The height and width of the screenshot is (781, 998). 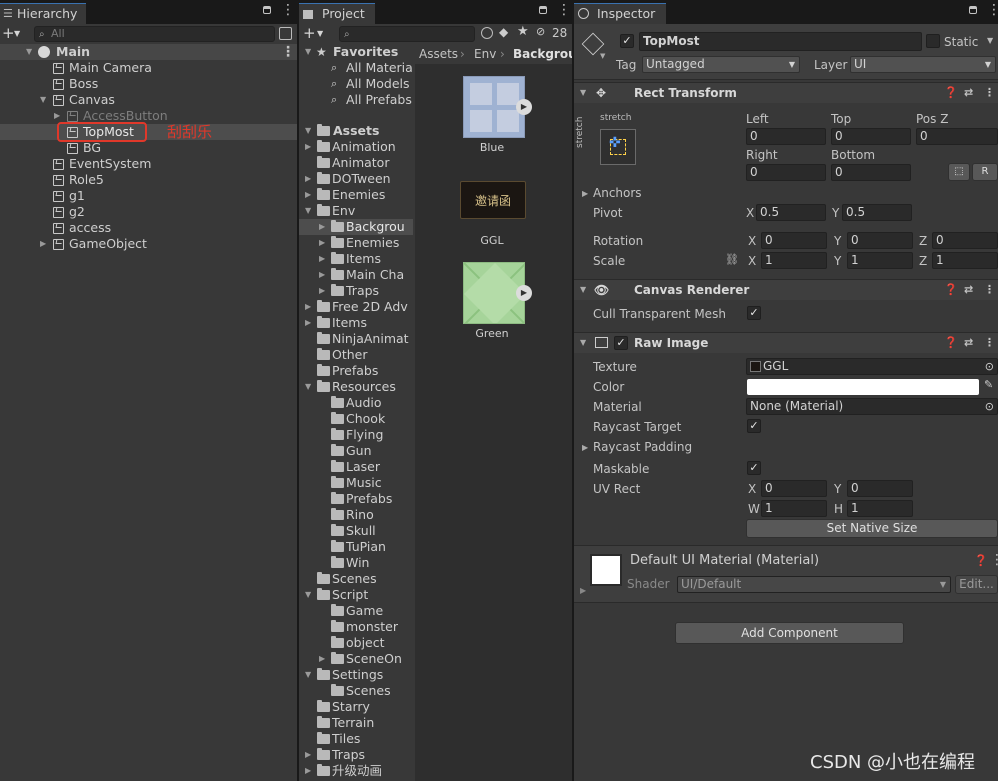 I want to click on scale-y-field: 1, so click(x=880, y=260).